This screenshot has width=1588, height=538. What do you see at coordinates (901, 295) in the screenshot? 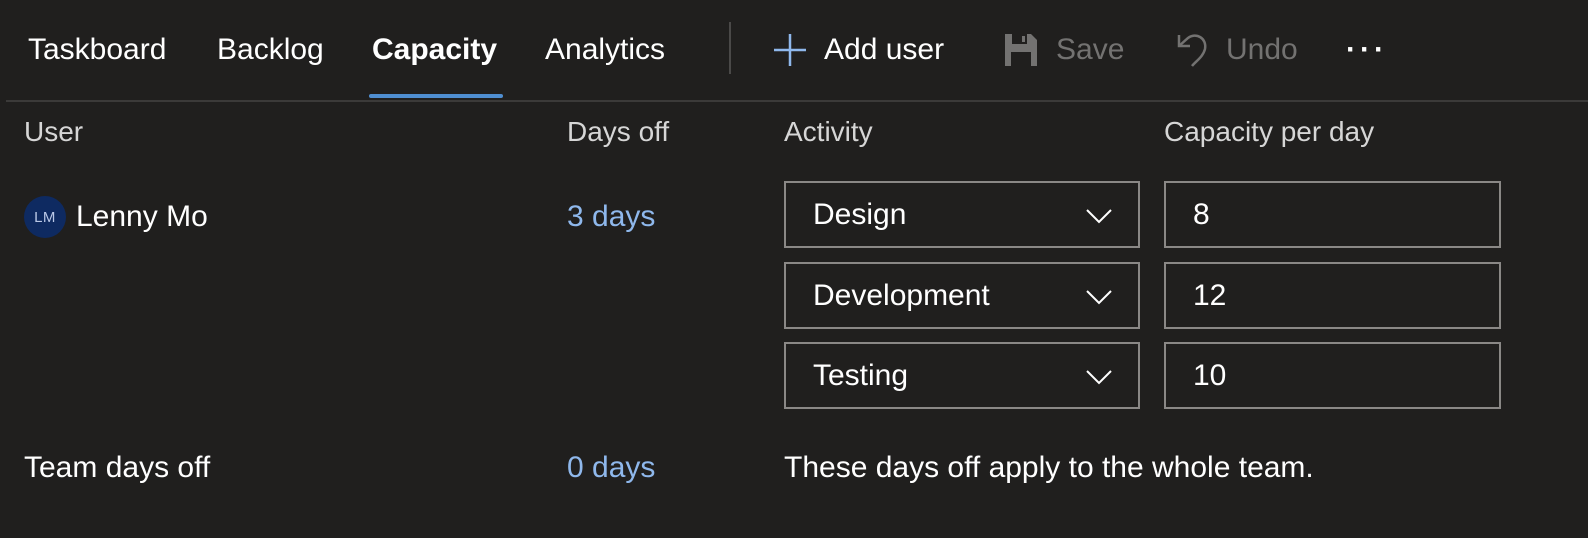
I see `activity-dropdown-value: Development` at bounding box center [901, 295].